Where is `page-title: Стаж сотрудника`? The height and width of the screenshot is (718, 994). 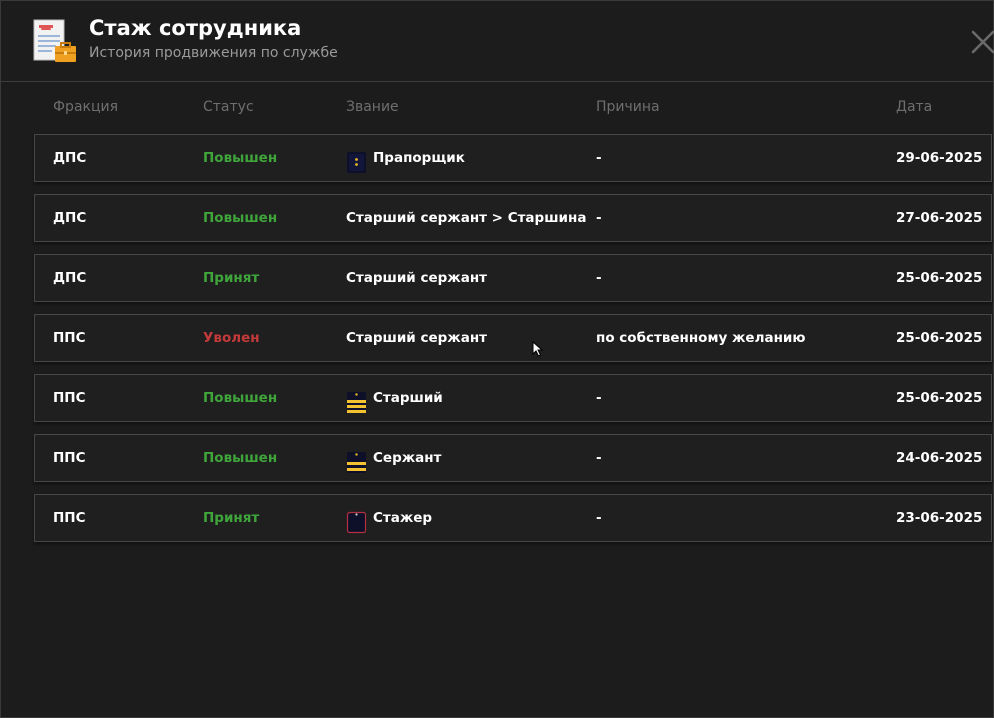 page-title: Стаж сотрудника is located at coordinates (195, 28).